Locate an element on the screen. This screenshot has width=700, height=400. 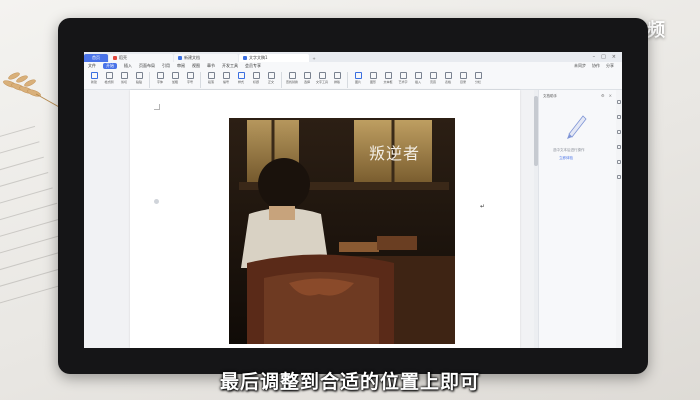
wordart-icon is located at coordinates (403, 75).